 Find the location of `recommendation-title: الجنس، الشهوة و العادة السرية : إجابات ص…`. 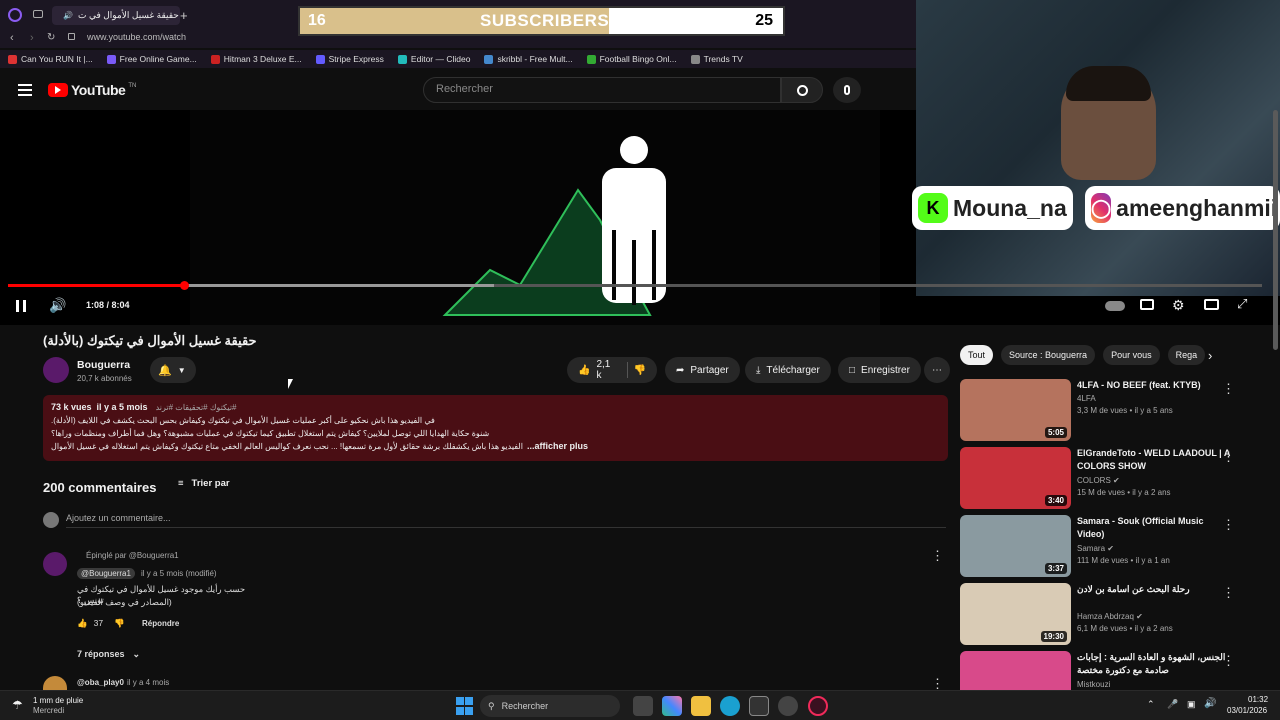

recommendation-title: الجنس، الشهوة و العادة السرية : إجابات ص… is located at coordinates (1155, 664).